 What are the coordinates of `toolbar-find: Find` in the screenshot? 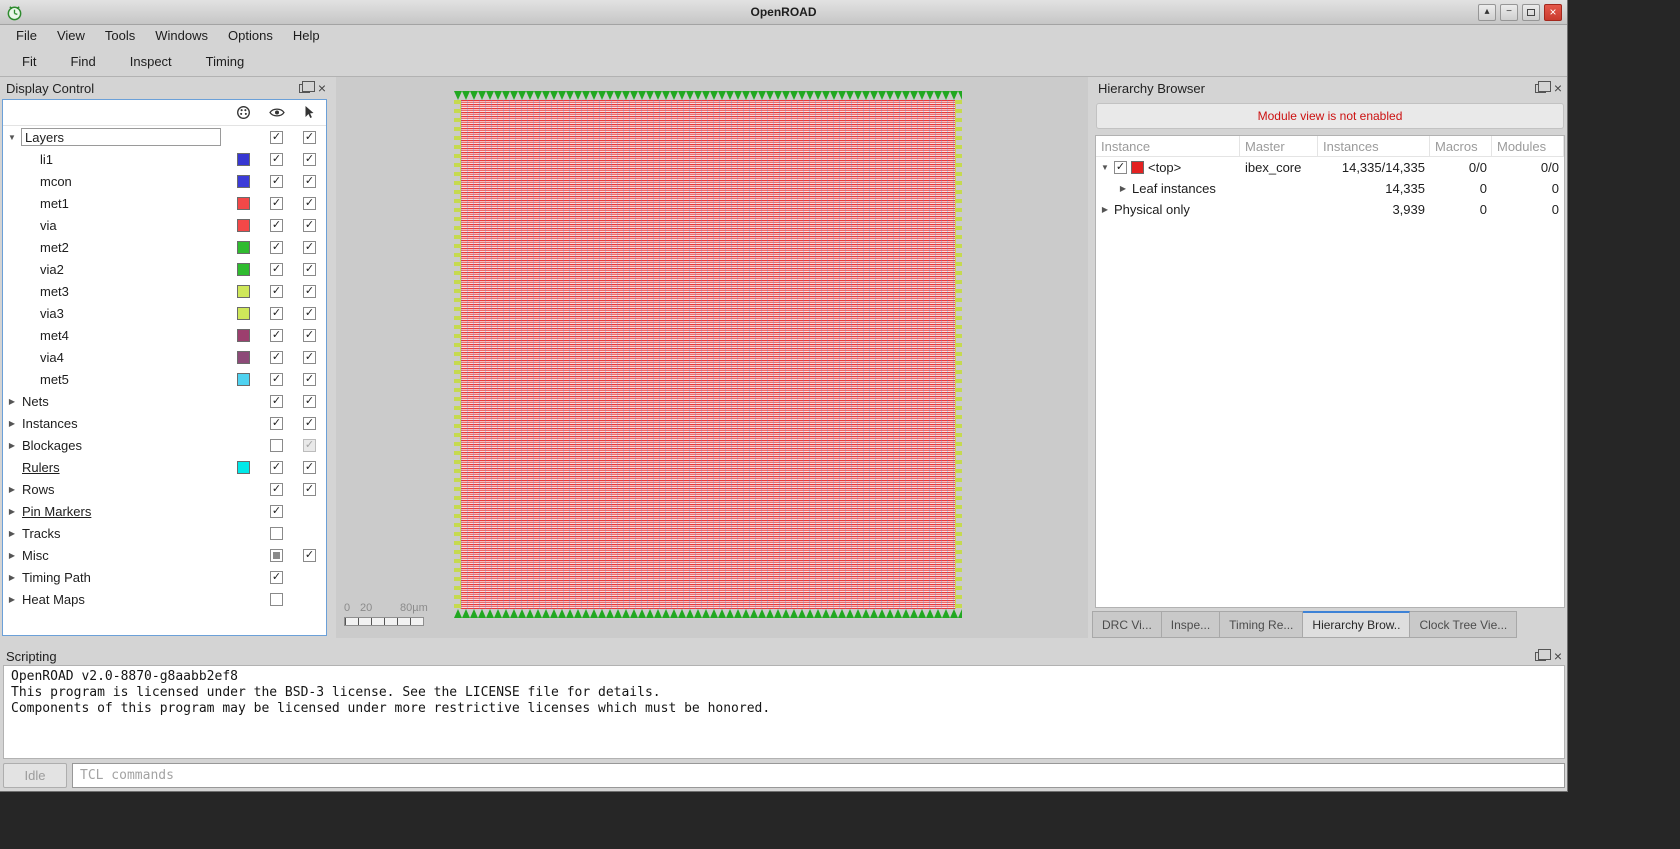 It's located at (82, 61).